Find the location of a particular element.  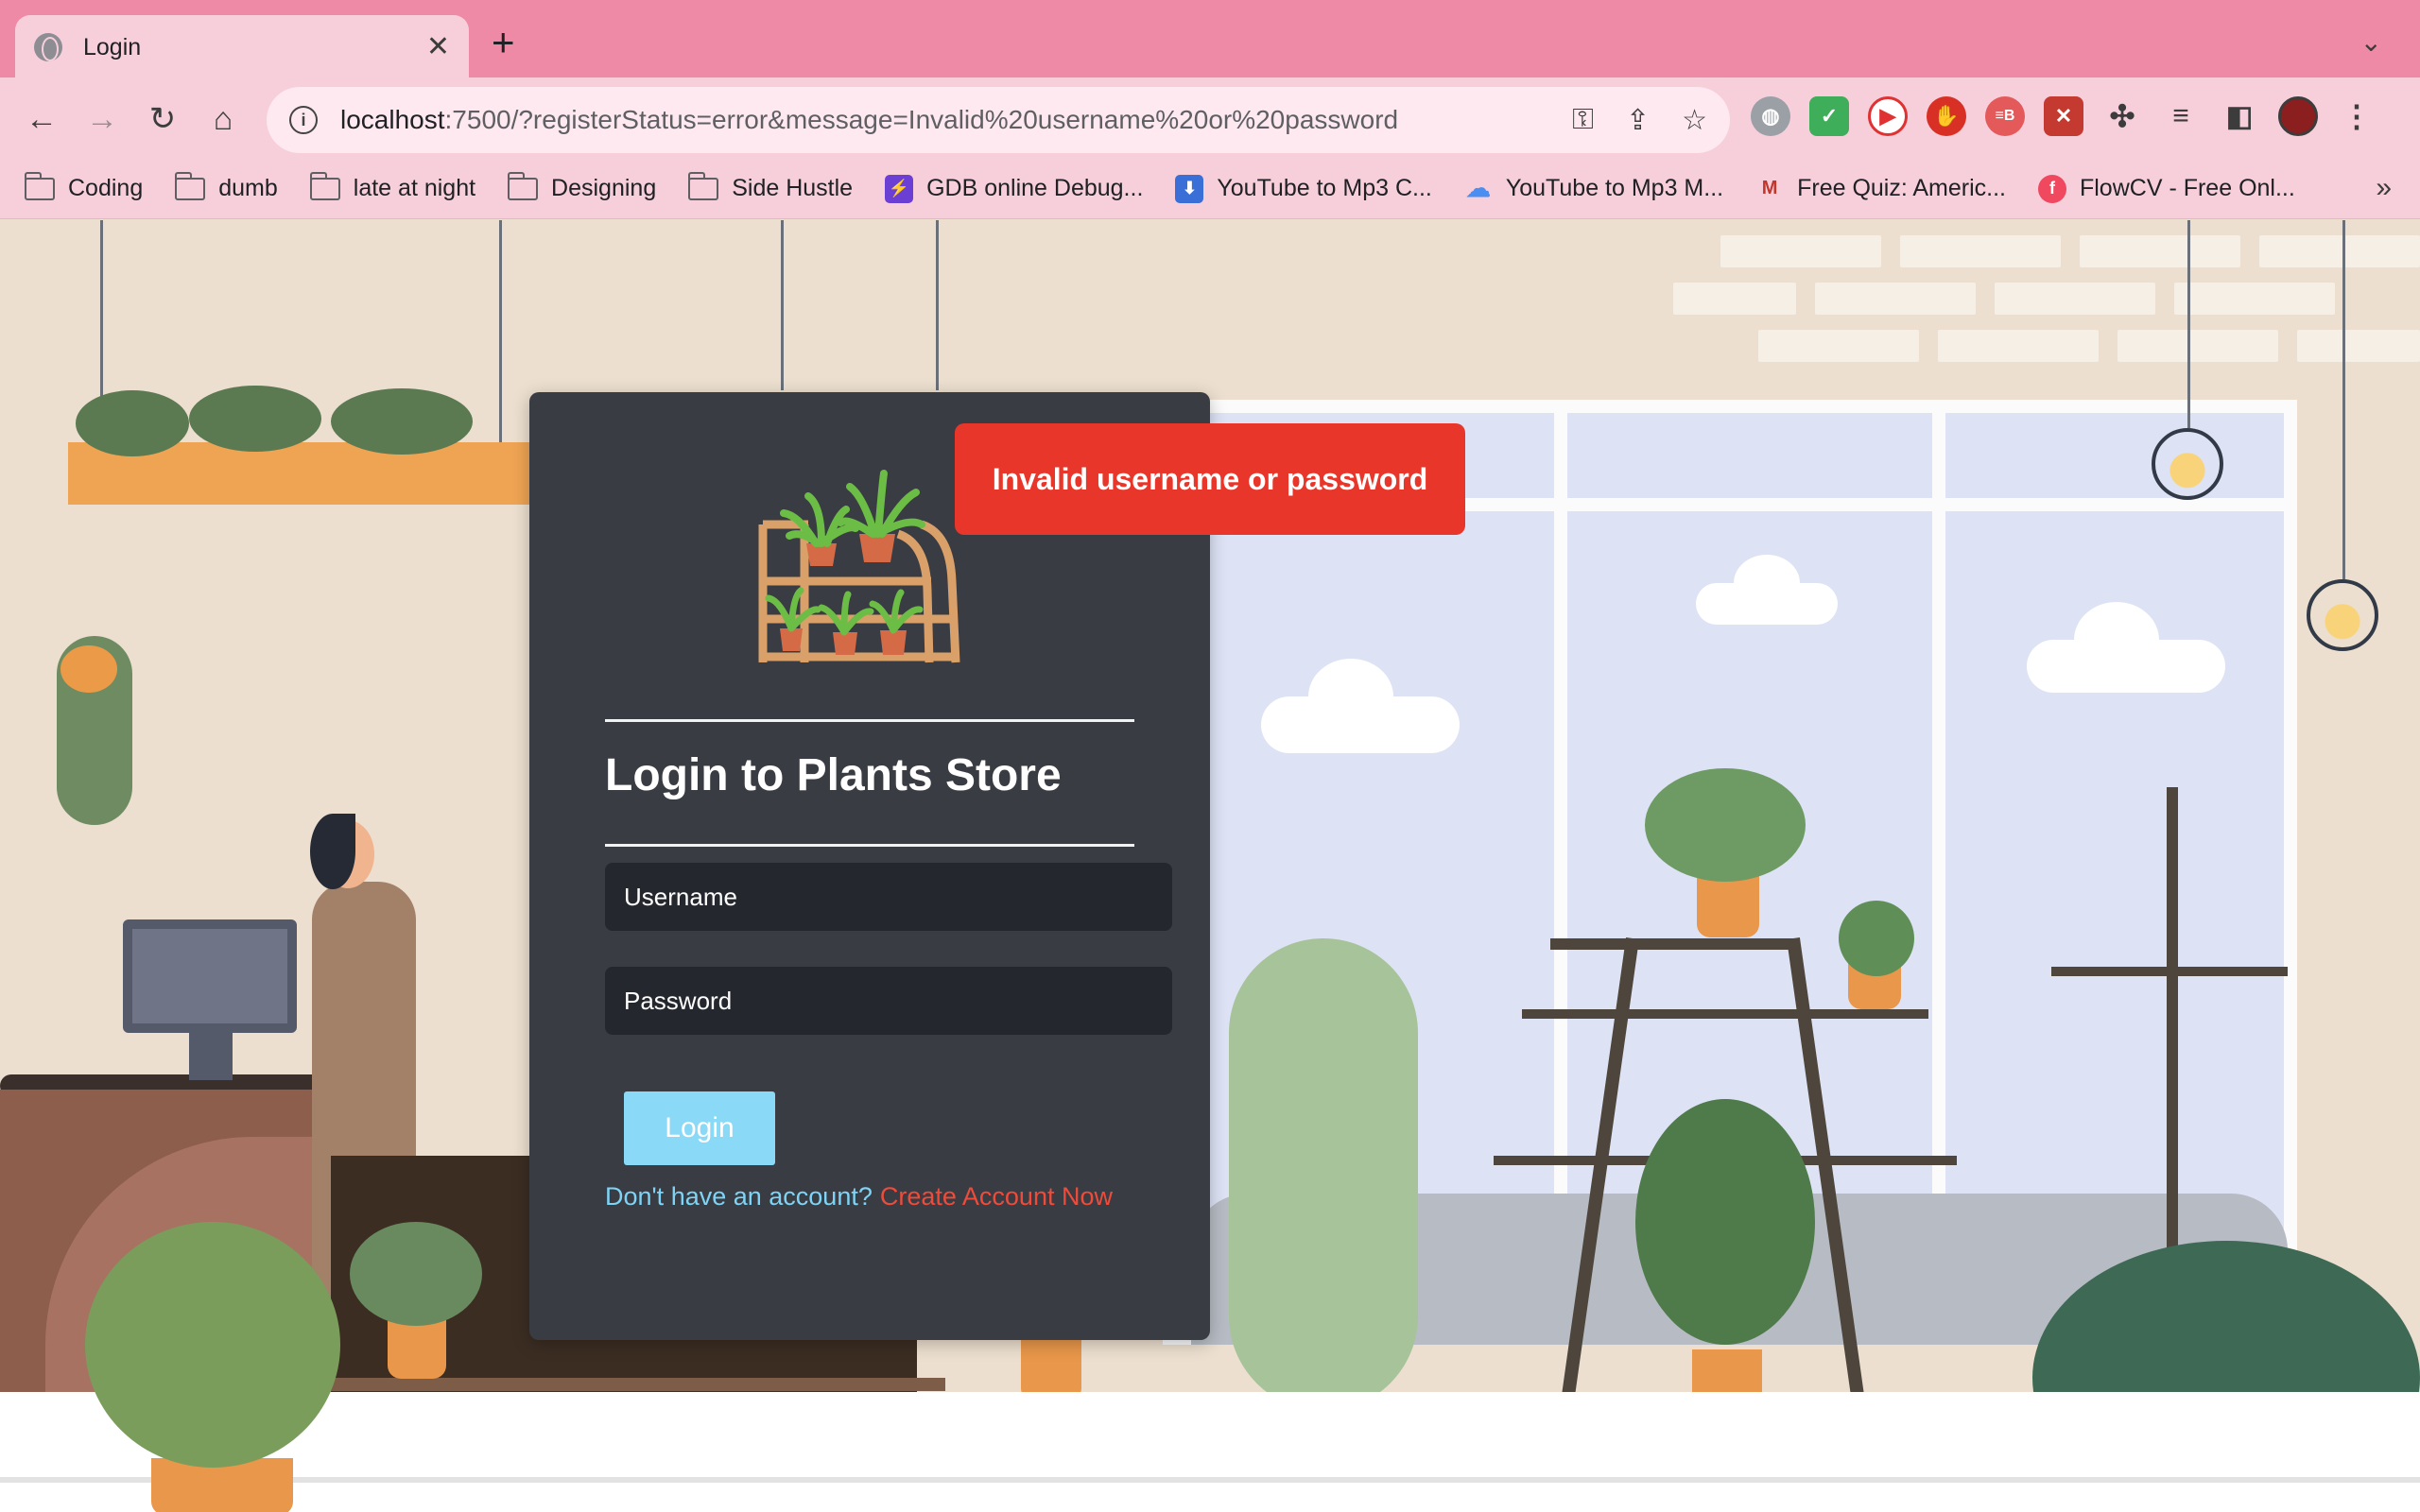

login-button: Login is located at coordinates (699, 1128).